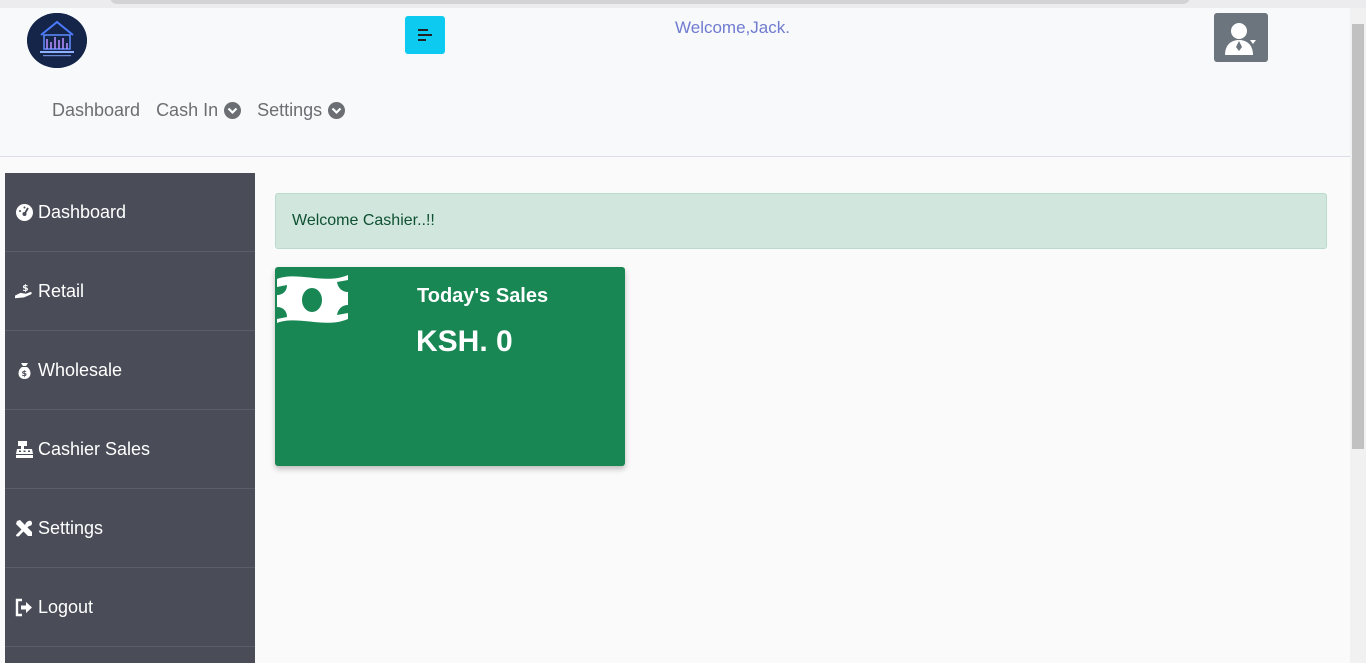  What do you see at coordinates (312, 301) in the screenshot?
I see `money-bill-icon` at bounding box center [312, 301].